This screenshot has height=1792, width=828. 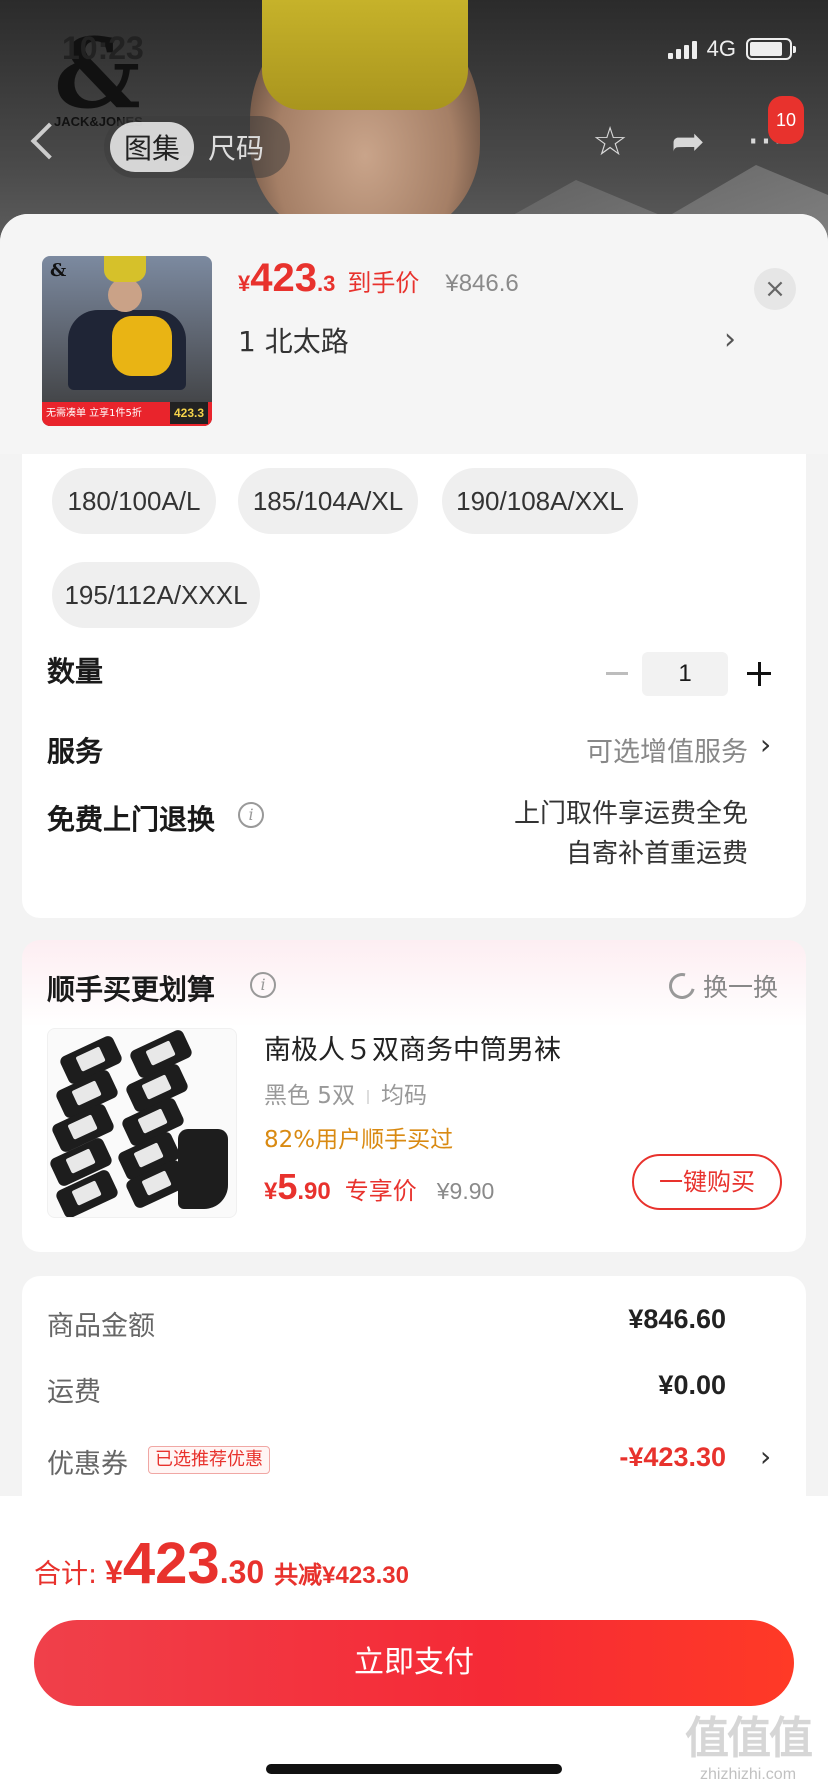 What do you see at coordinates (403, 1096) in the screenshot?
I see `recommend-item-size: 均码` at bounding box center [403, 1096].